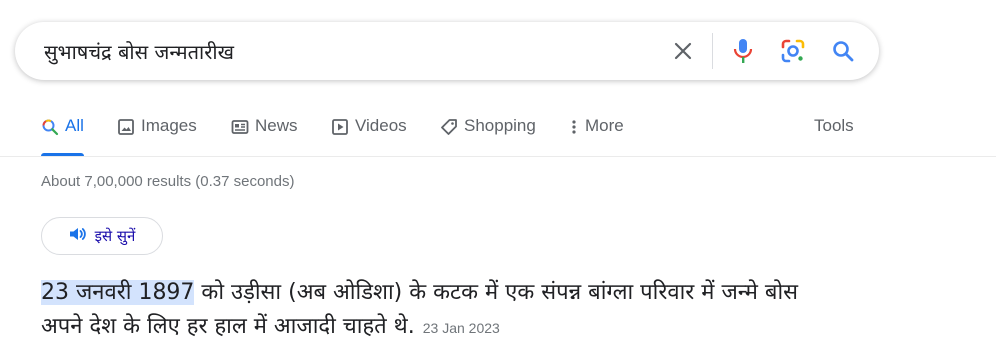  I want to click on search-input: सुभाषचंद्र बोस जन्मतारीख, so click(139, 51).